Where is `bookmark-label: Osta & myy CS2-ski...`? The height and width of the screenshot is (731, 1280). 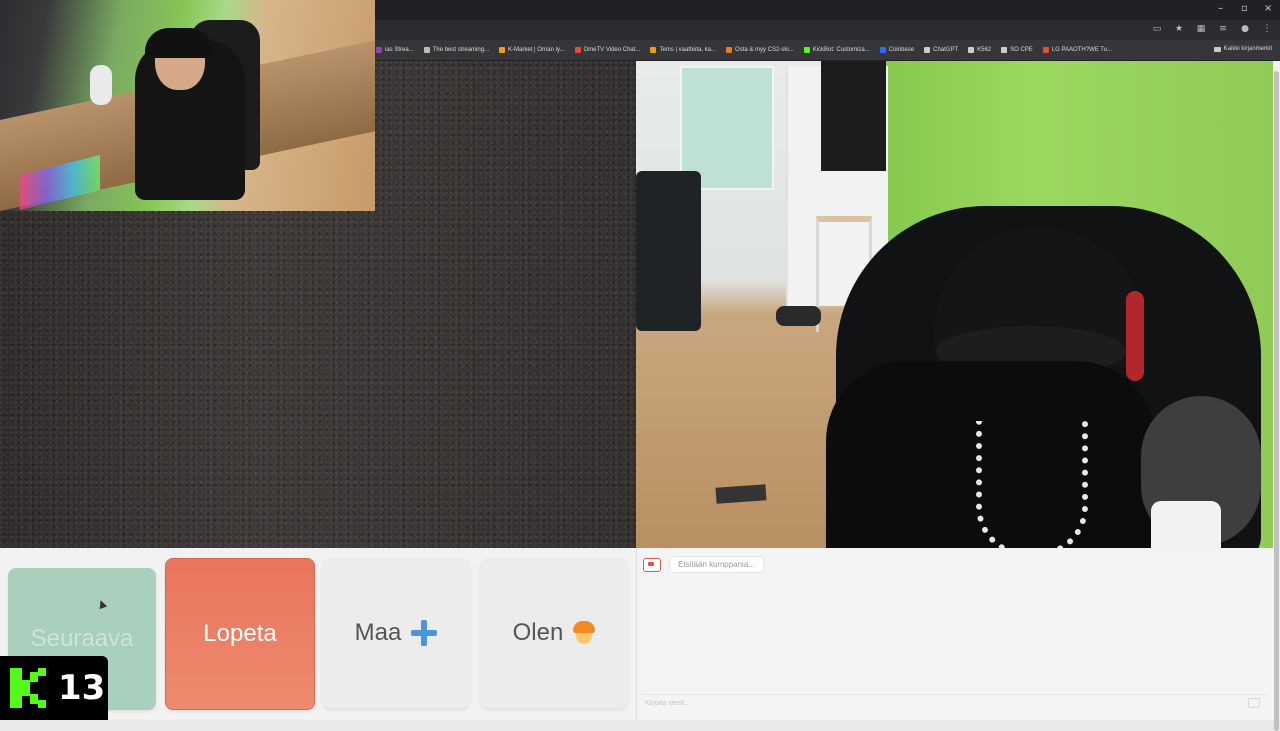
bookmark-label: Osta & myy CS2-ski... is located at coordinates (764, 50).